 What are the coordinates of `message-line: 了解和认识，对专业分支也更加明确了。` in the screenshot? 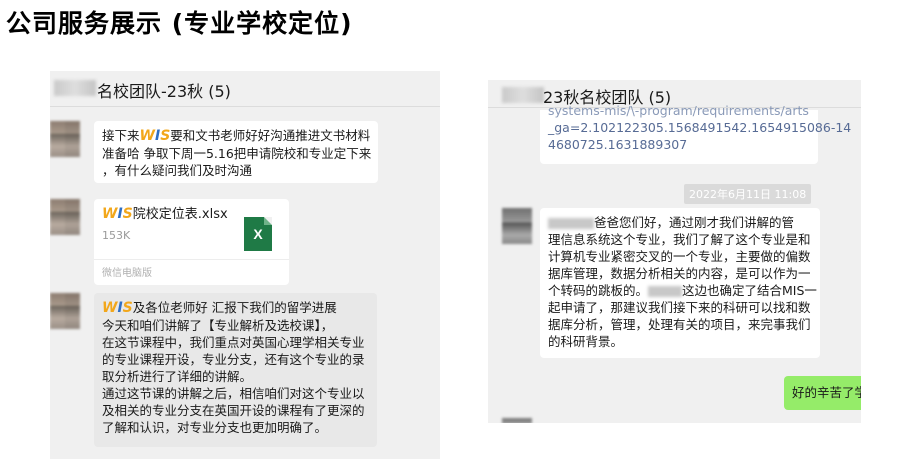 It's located at (215, 427).